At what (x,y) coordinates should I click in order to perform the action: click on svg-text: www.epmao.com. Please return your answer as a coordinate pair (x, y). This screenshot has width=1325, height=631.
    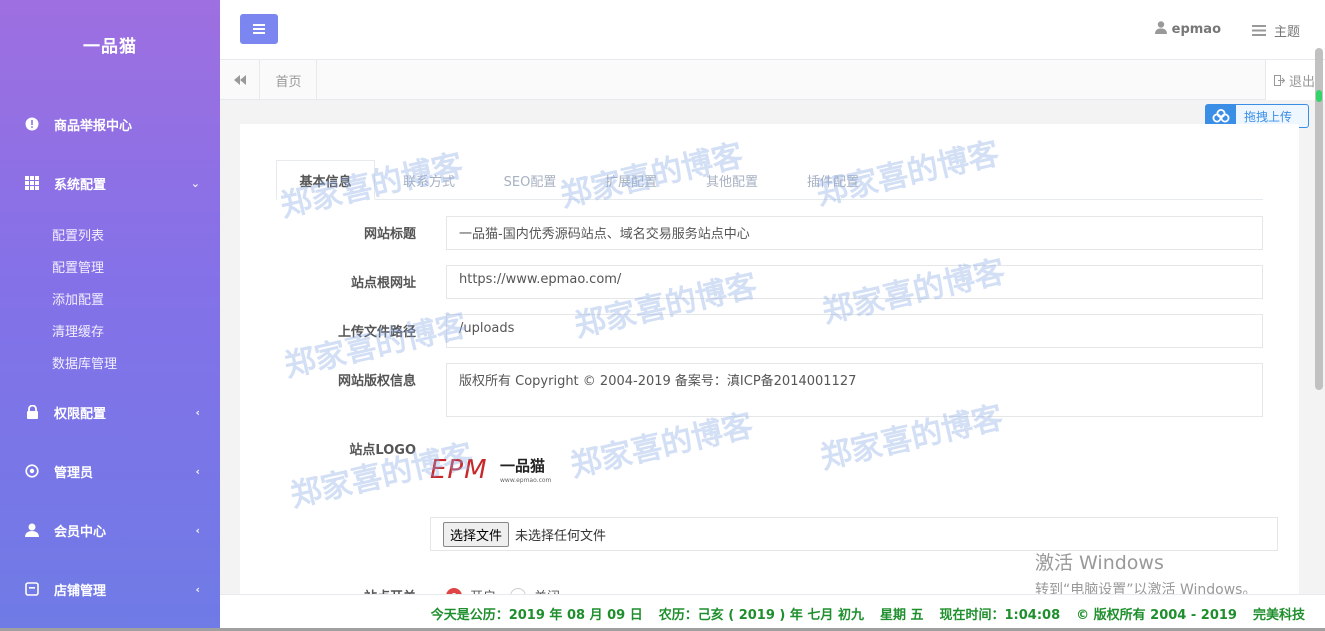
    Looking at the image, I should click on (526, 480).